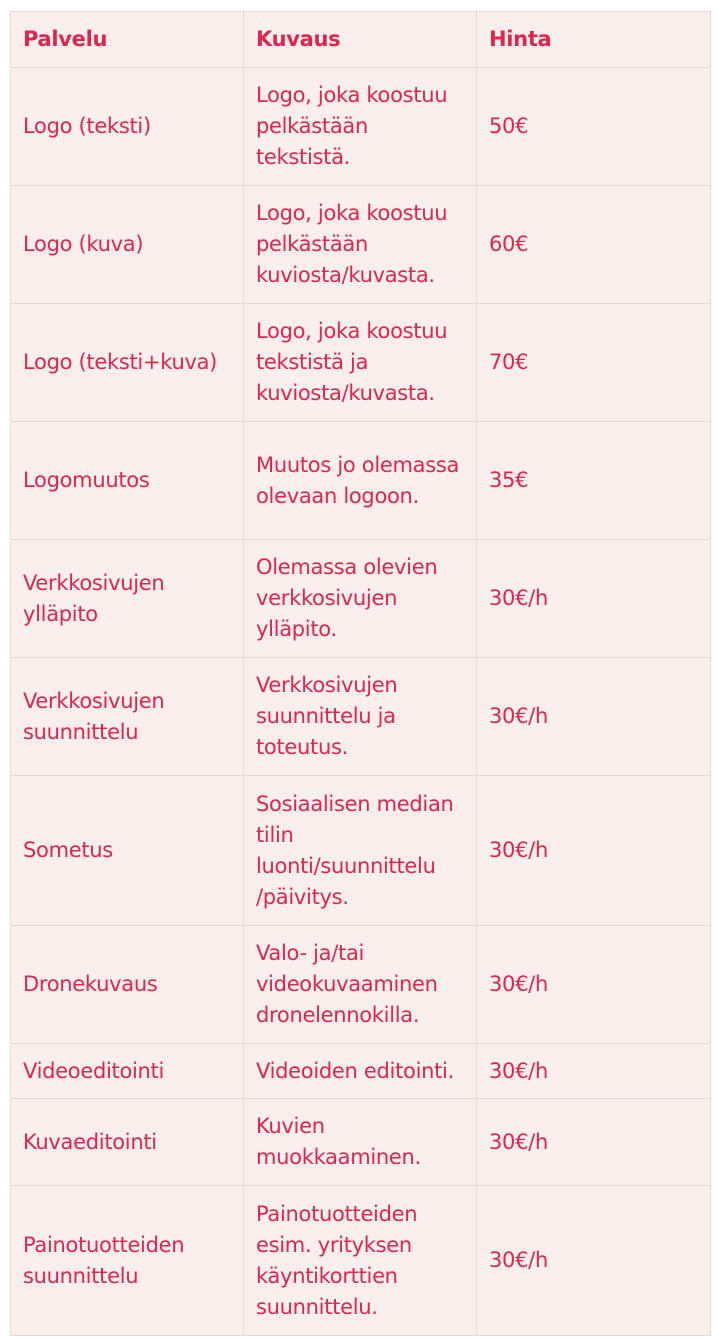 The height and width of the screenshot is (1340, 716). Describe the element at coordinates (593, 244) in the screenshot. I see `price-cell: 60€` at that location.